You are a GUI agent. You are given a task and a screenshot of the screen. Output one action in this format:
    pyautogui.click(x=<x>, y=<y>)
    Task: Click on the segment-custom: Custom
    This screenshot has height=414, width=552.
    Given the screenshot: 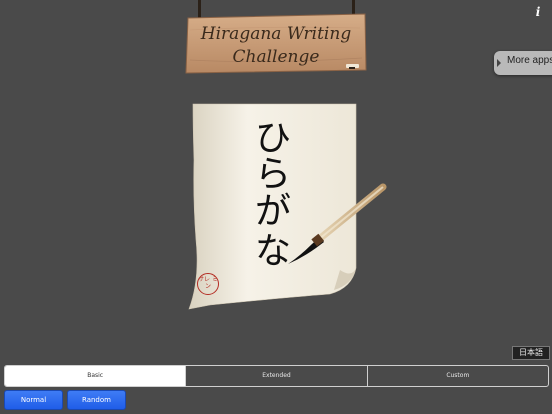 What is the action you would take?
    pyautogui.click(x=457, y=376)
    